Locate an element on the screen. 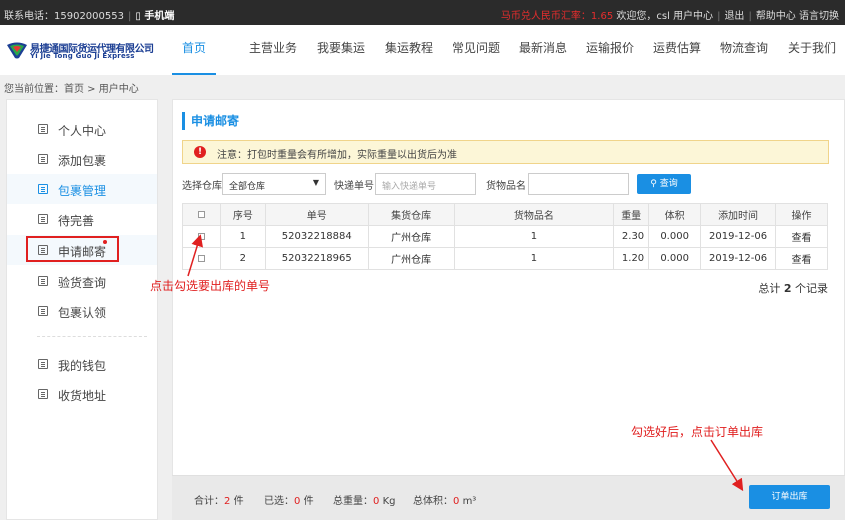 This screenshot has height=520, width=845. sidebar-item-label: 收货地址 is located at coordinates (82, 396).